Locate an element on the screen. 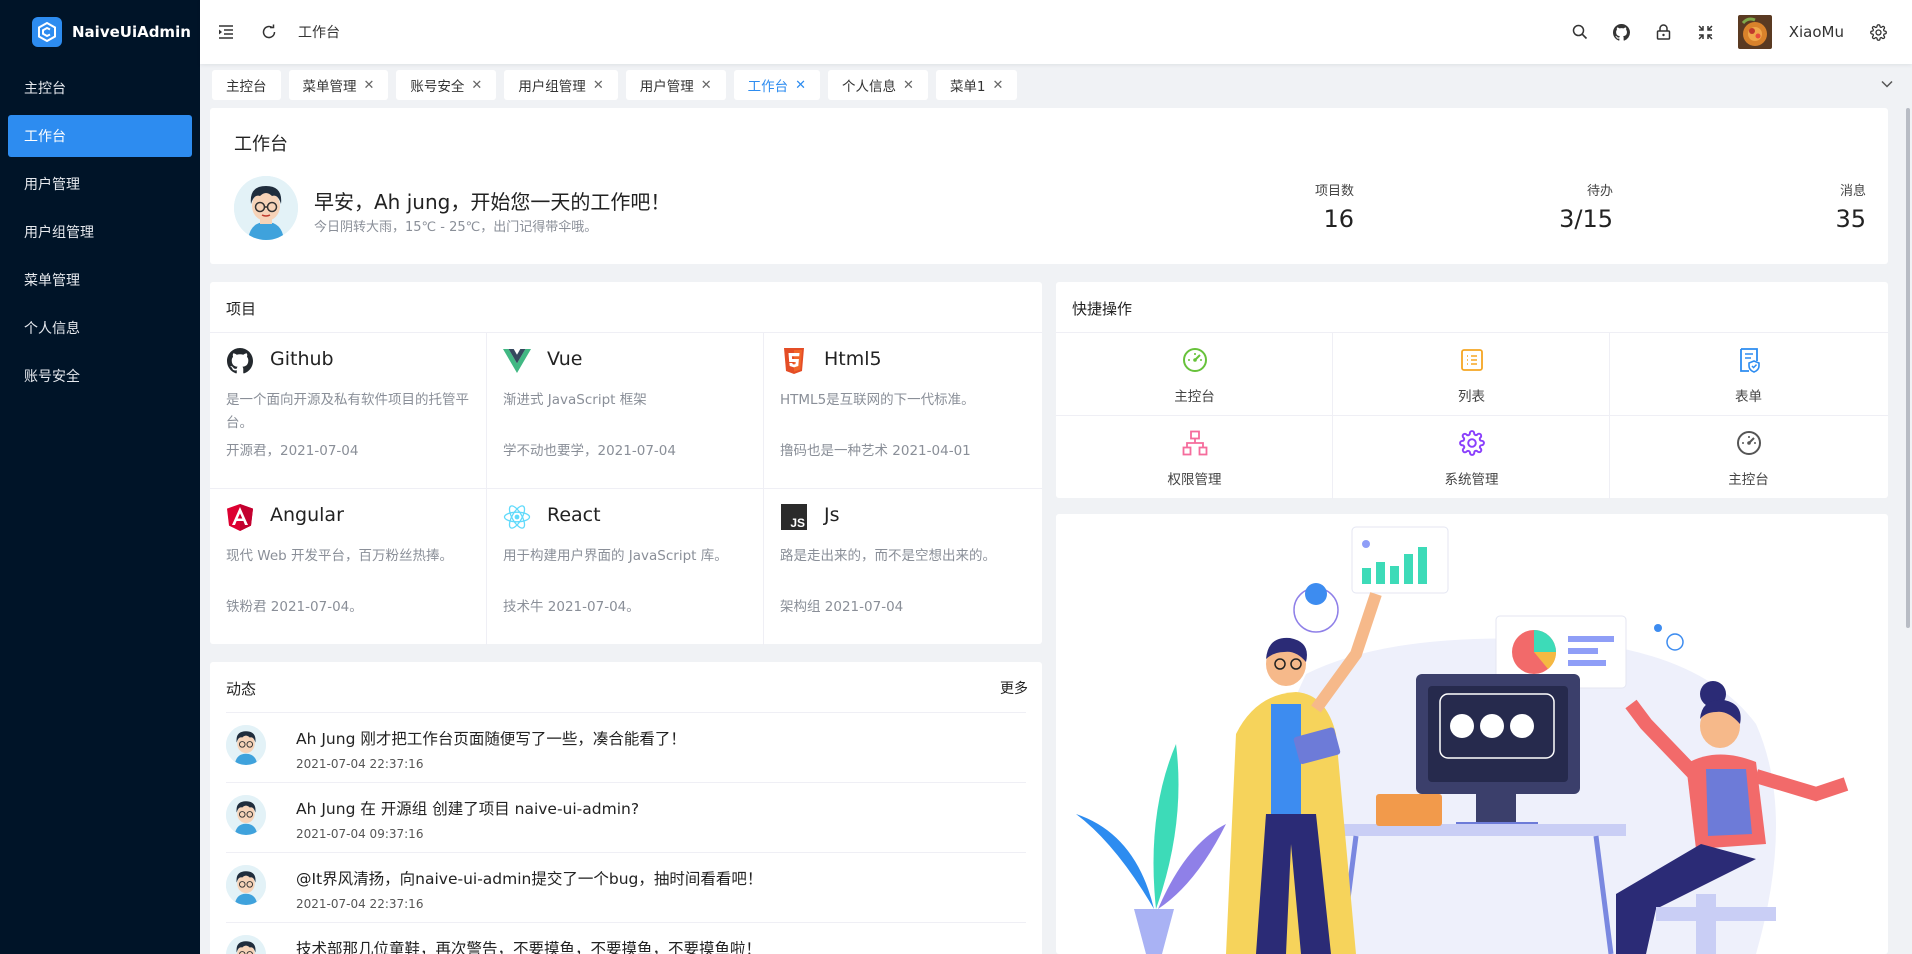 The width and height of the screenshot is (1912, 954). github-icon is located at coordinates (1622, 32).